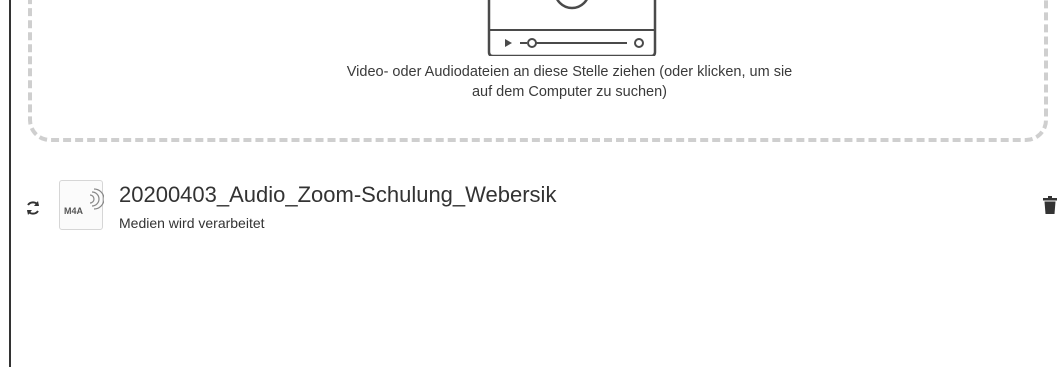  What do you see at coordinates (572, 28) in the screenshot?
I see `video-player-icon` at bounding box center [572, 28].